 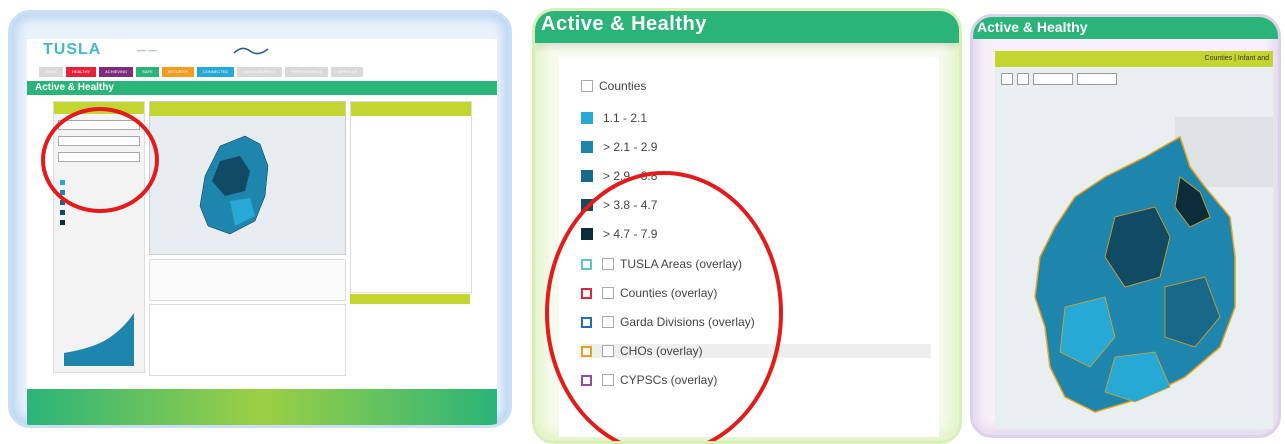 I want to click on nav-tab-services: SERVICES, so click(x=347, y=72).